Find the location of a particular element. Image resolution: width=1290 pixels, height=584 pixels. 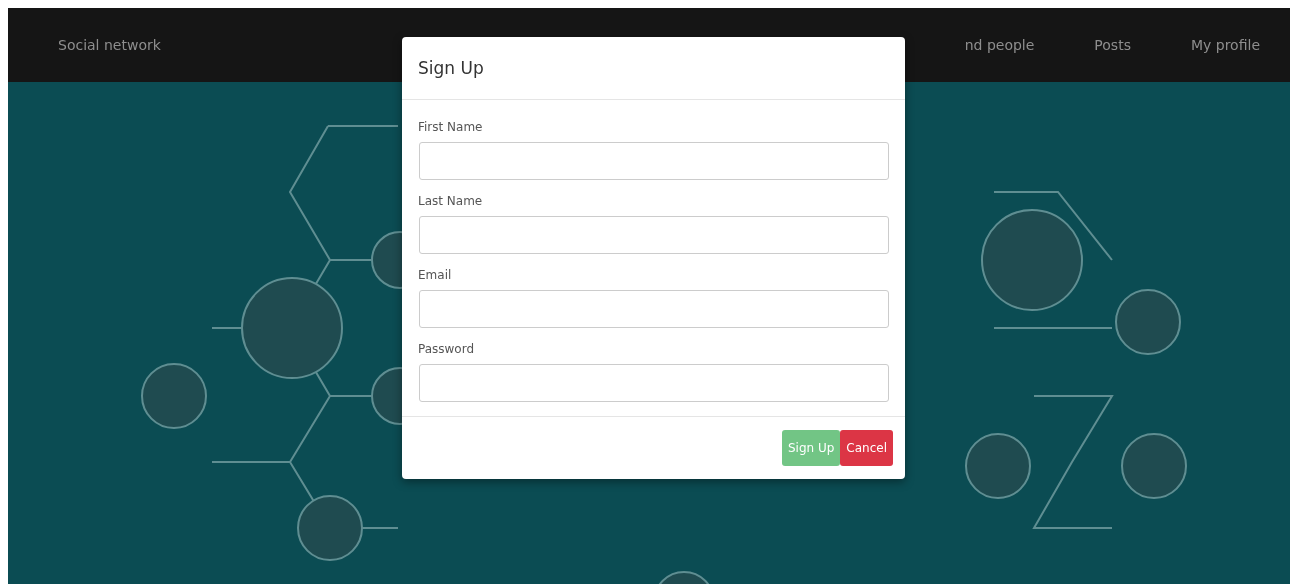

cancel-button: Cancel is located at coordinates (866, 448).